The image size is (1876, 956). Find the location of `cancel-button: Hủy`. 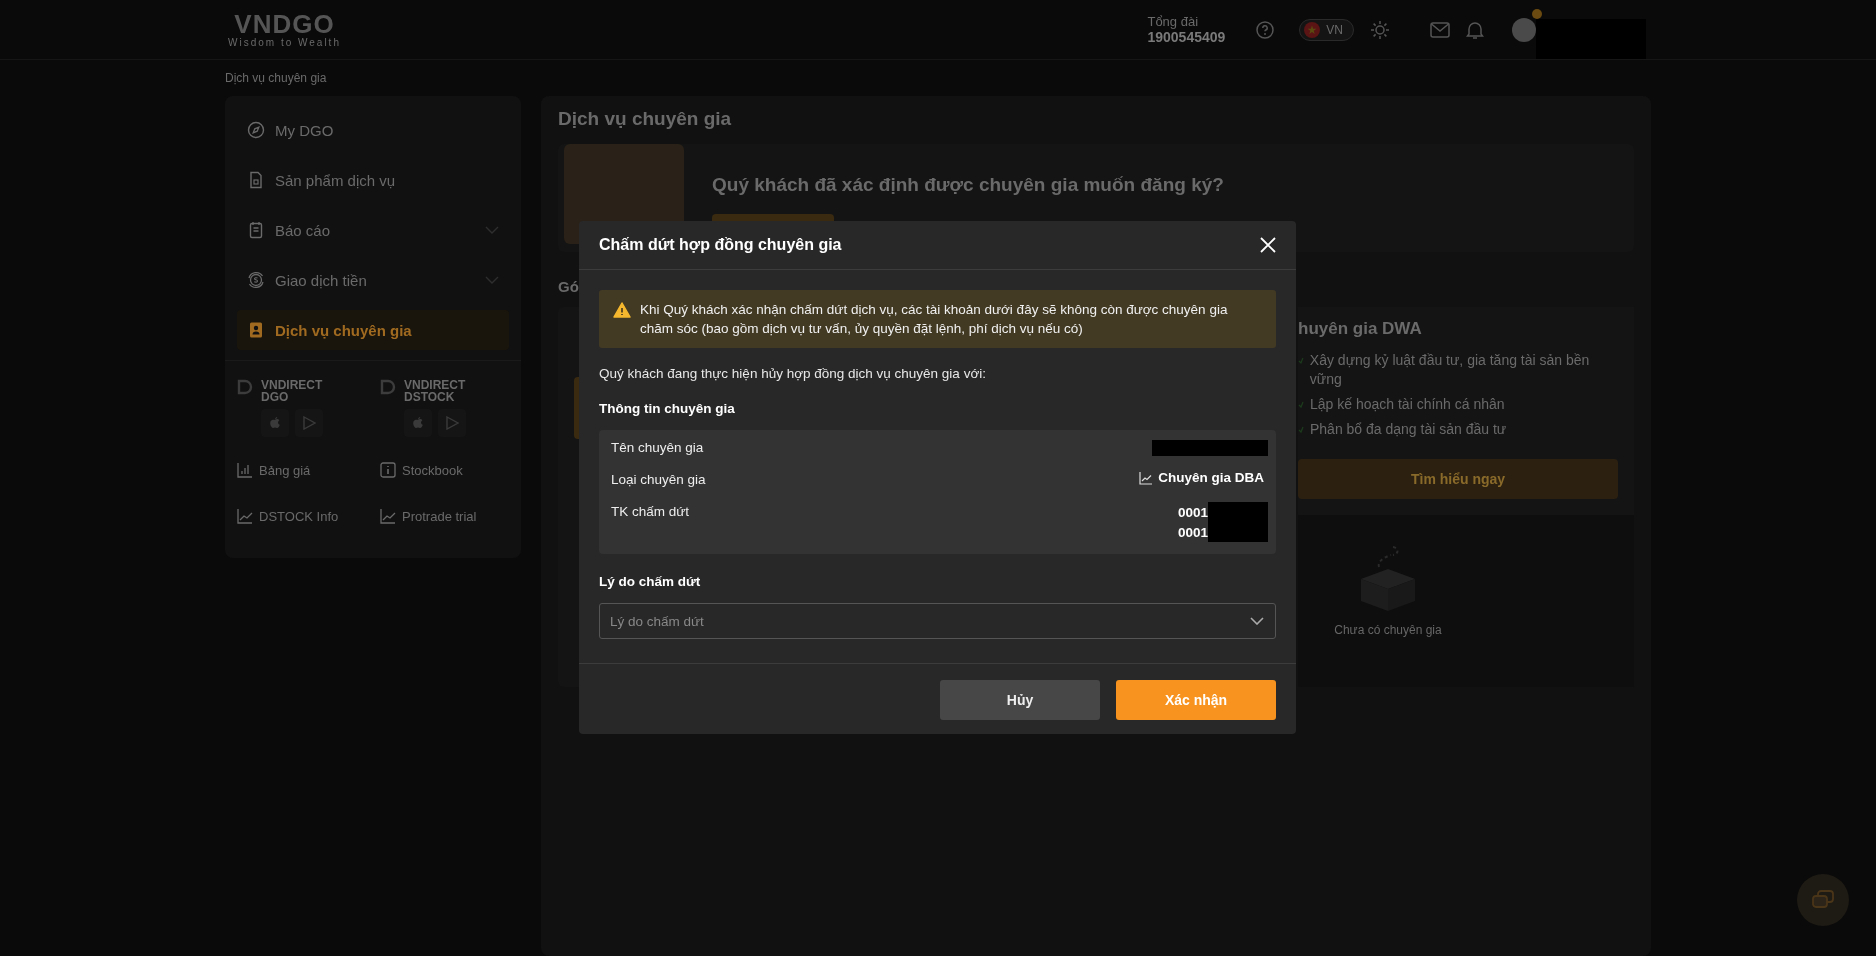

cancel-button: Hủy is located at coordinates (1020, 700).